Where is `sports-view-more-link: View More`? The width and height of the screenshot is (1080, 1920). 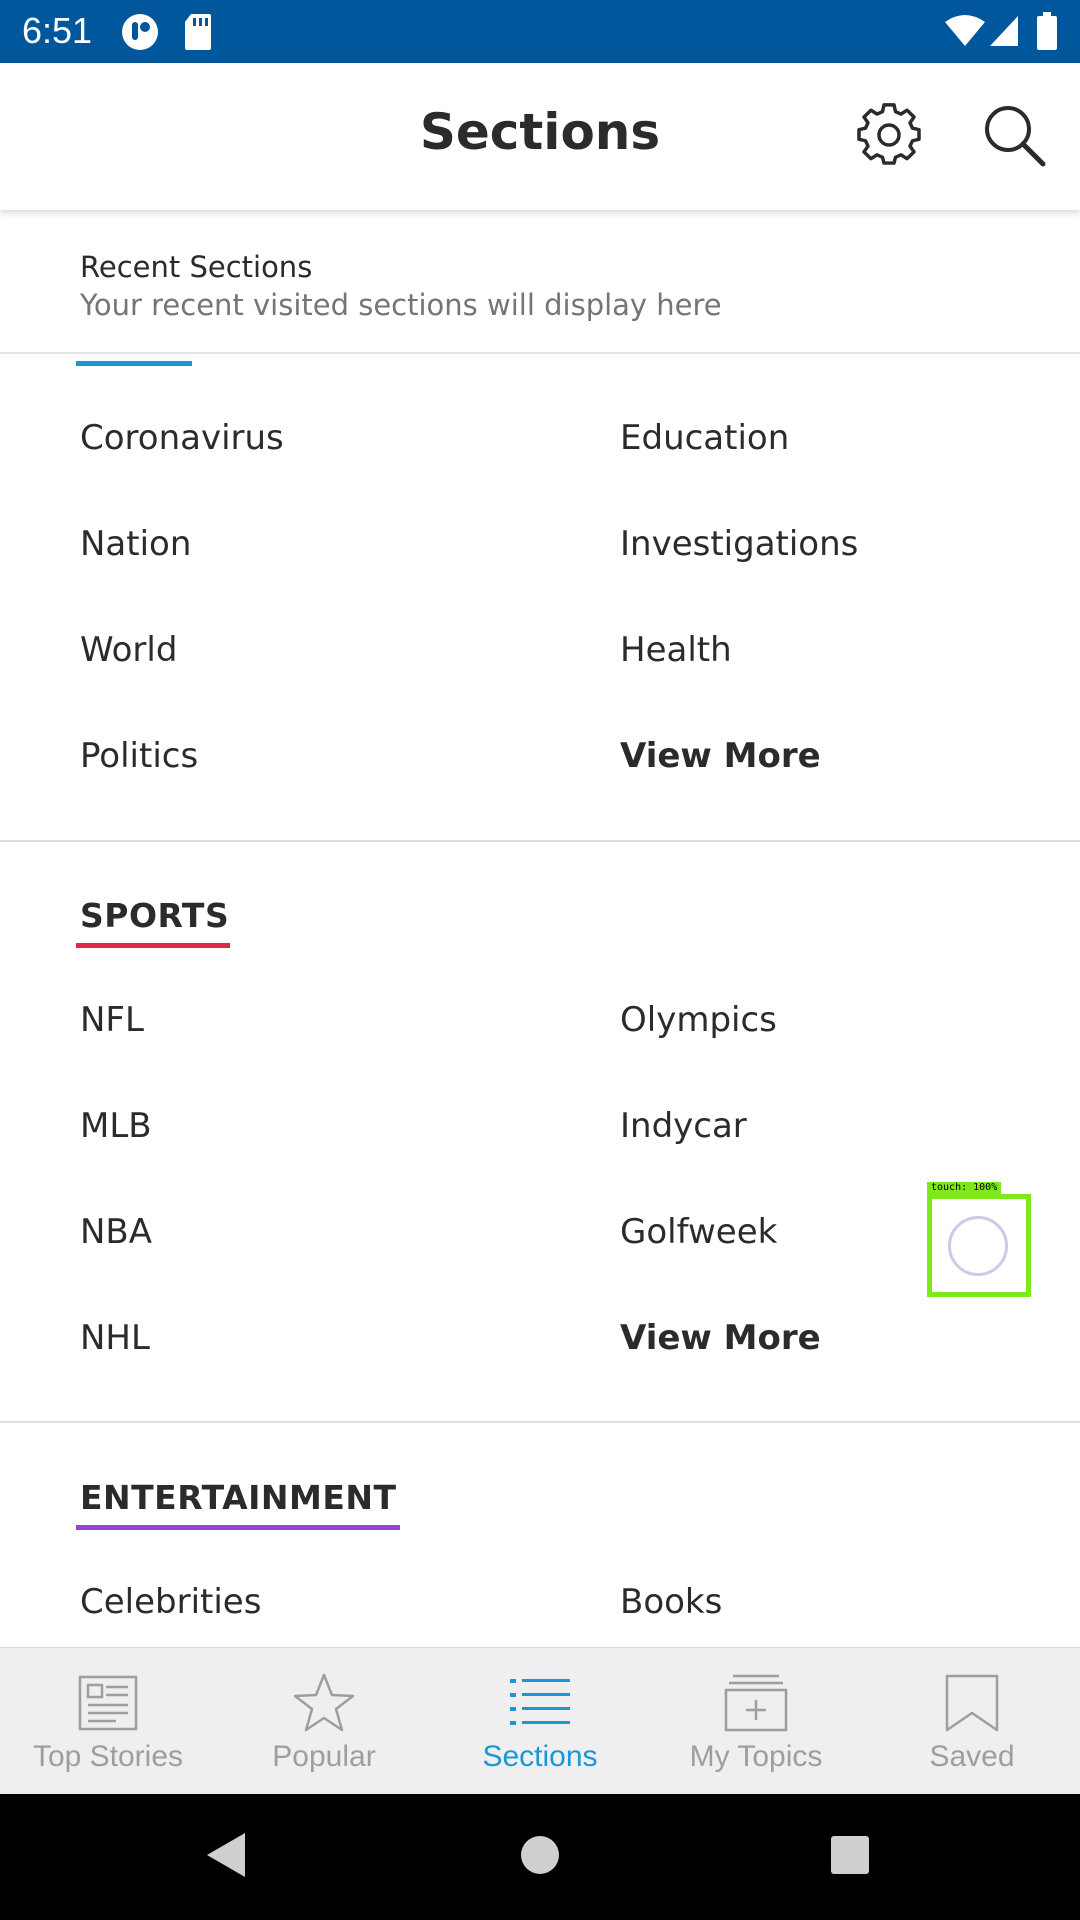 sports-view-more-link: View More is located at coordinates (720, 1338).